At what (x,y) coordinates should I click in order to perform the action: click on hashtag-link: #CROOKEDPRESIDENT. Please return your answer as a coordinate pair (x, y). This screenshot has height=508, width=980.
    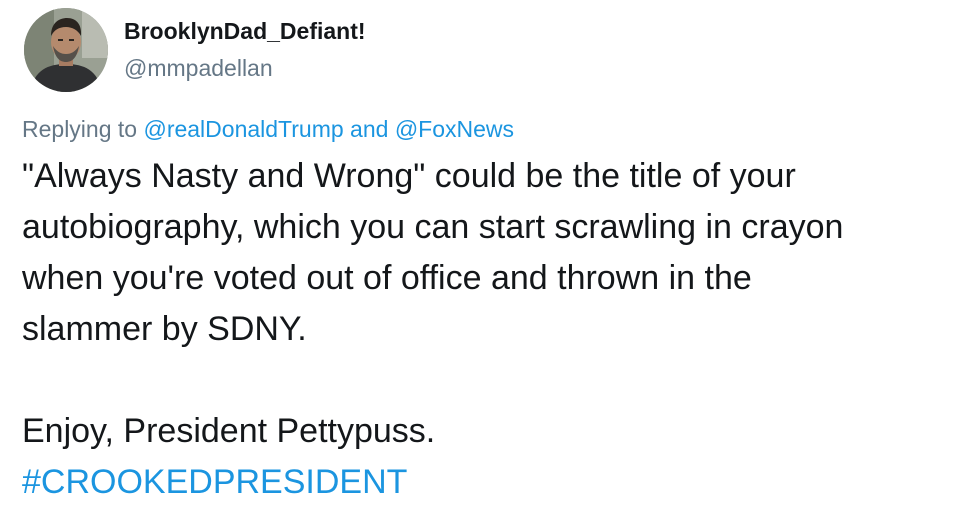
    Looking at the image, I should click on (501, 482).